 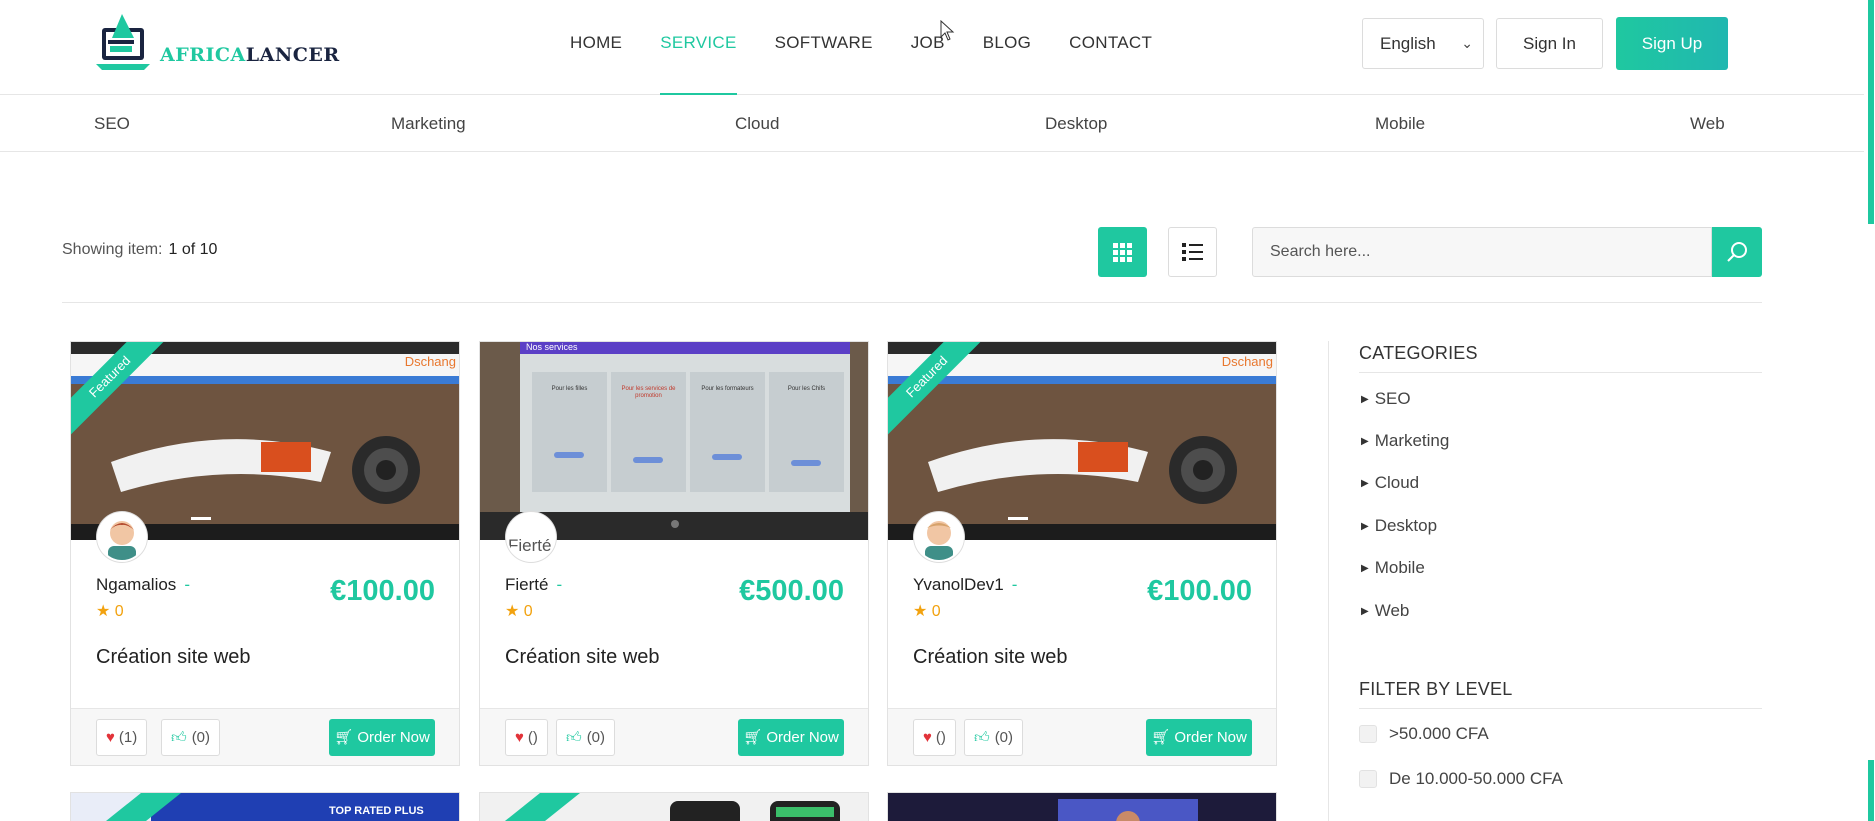 I want to click on filter-label: De 10.000-50.000 CFA, so click(x=1476, y=778).